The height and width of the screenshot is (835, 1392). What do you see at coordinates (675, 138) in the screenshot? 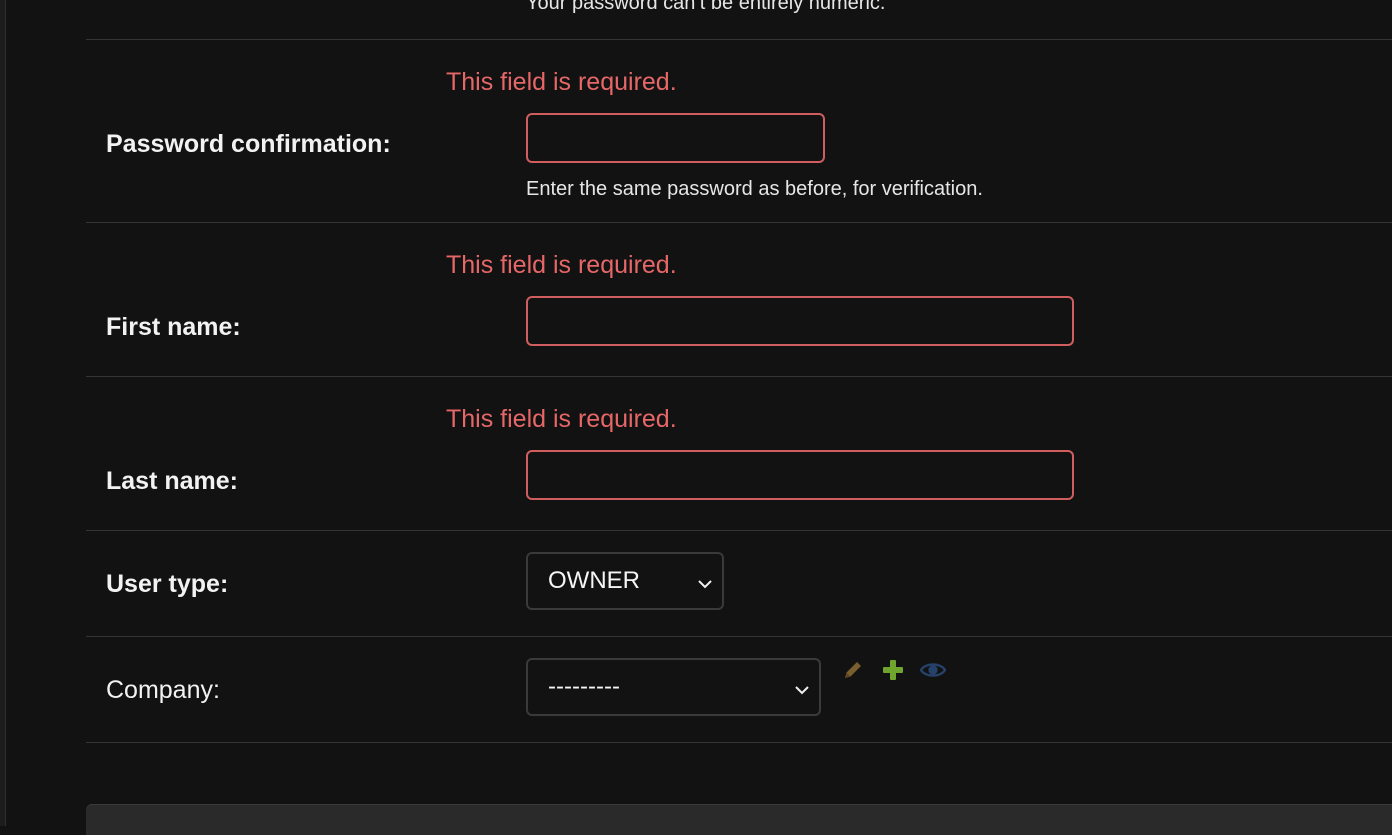
I see `password-confirmation-input` at bounding box center [675, 138].